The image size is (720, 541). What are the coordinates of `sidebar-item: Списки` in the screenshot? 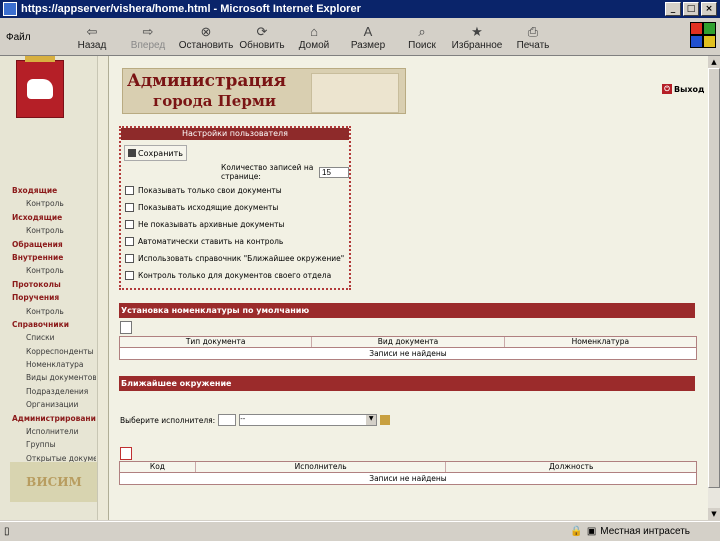 It's located at (54, 337).